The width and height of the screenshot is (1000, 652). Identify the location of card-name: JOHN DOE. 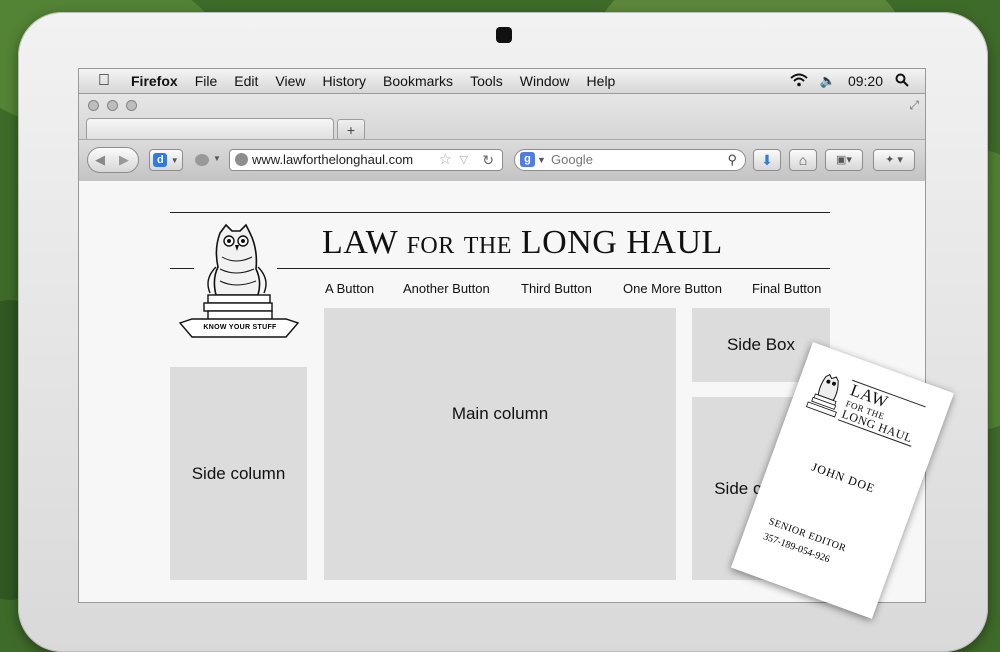
(843, 477).